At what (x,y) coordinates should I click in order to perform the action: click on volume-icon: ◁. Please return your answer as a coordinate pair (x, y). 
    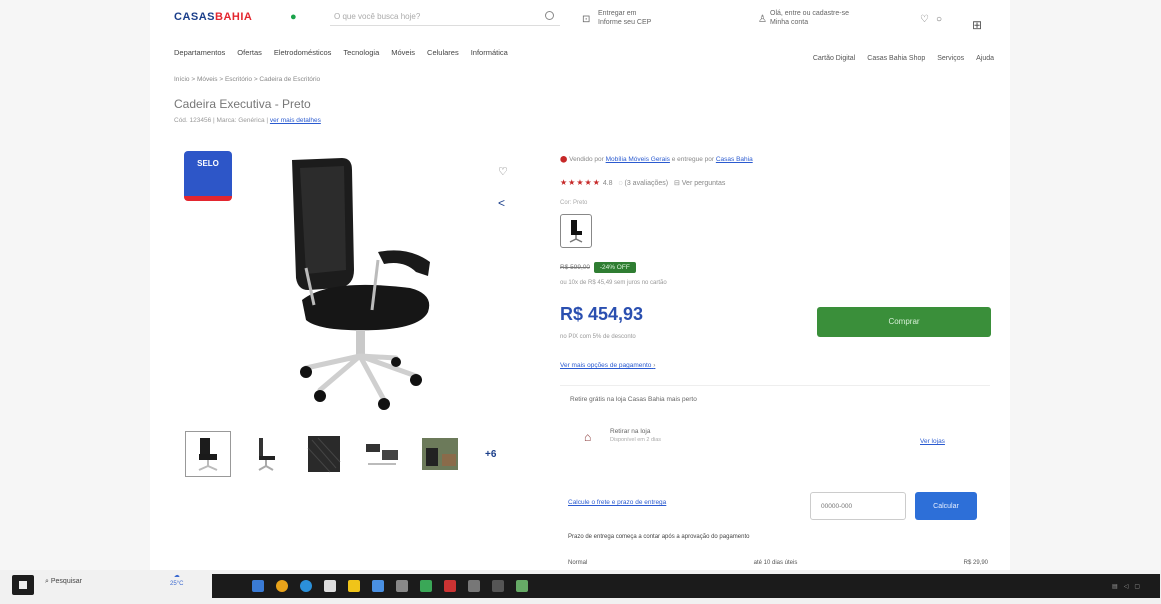
    Looking at the image, I should click on (1126, 586).